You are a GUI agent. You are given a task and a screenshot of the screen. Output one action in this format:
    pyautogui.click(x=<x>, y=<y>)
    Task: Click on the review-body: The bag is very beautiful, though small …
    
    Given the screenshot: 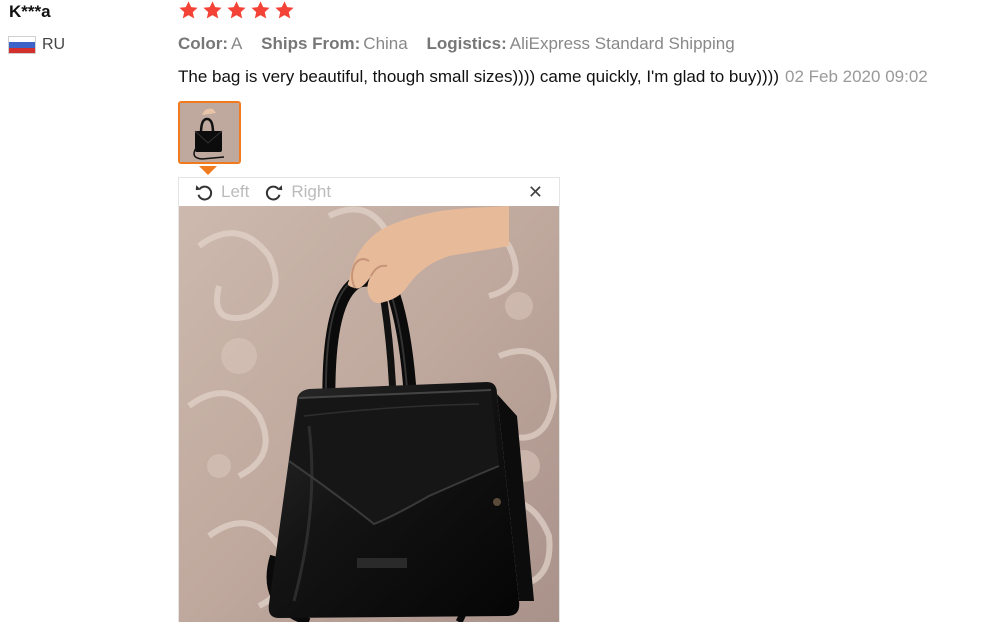 What is the action you would take?
    pyautogui.click(x=553, y=77)
    